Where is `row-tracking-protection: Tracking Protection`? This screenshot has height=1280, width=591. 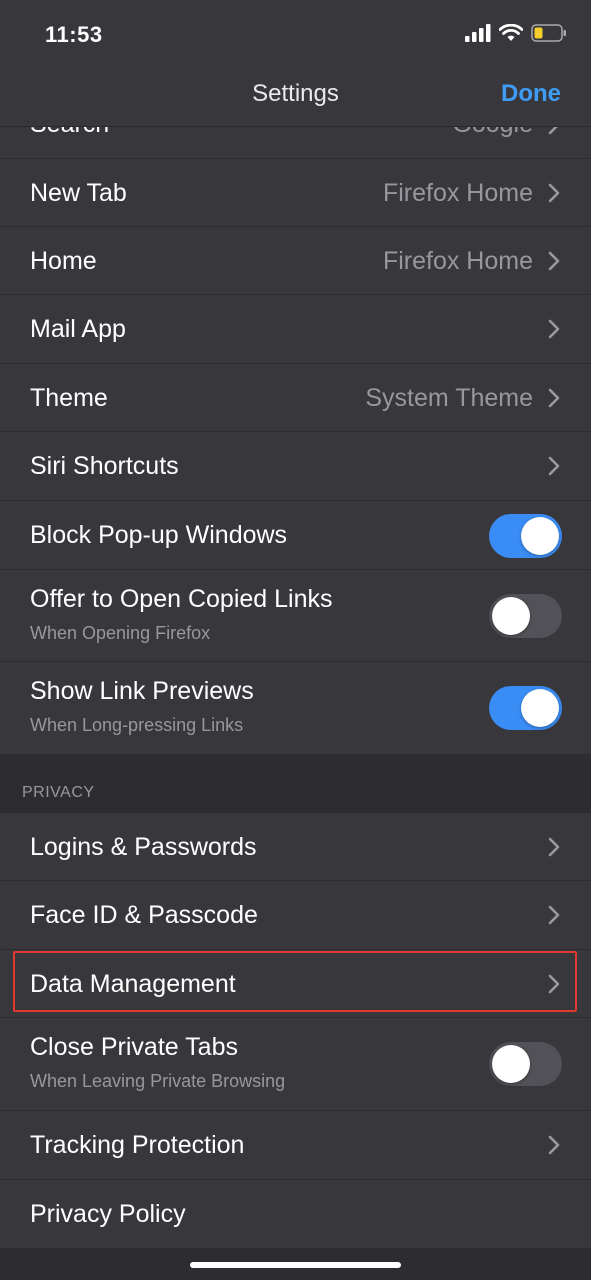 row-tracking-protection: Tracking Protection is located at coordinates (295, 1145).